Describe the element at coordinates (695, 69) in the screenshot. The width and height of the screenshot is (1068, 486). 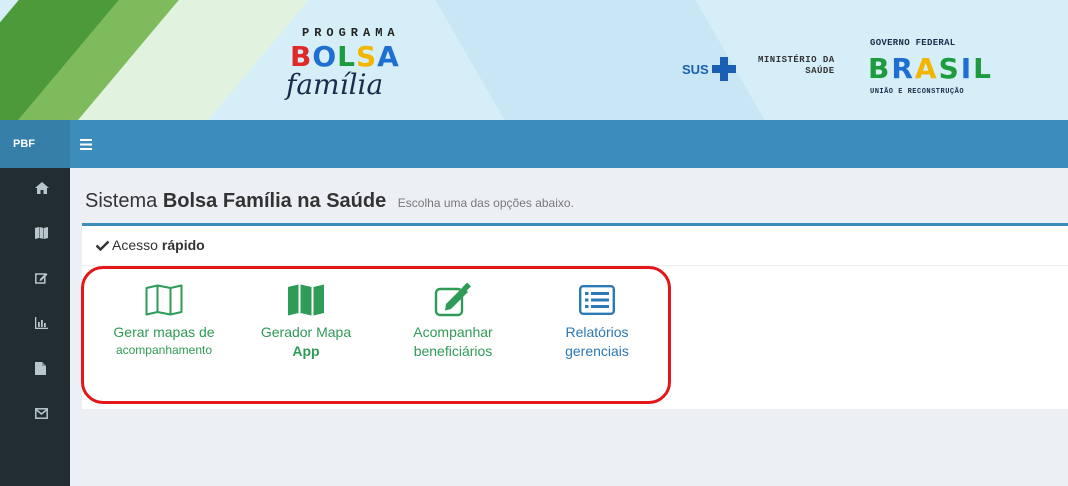
I see `sus-label: SUS` at that location.